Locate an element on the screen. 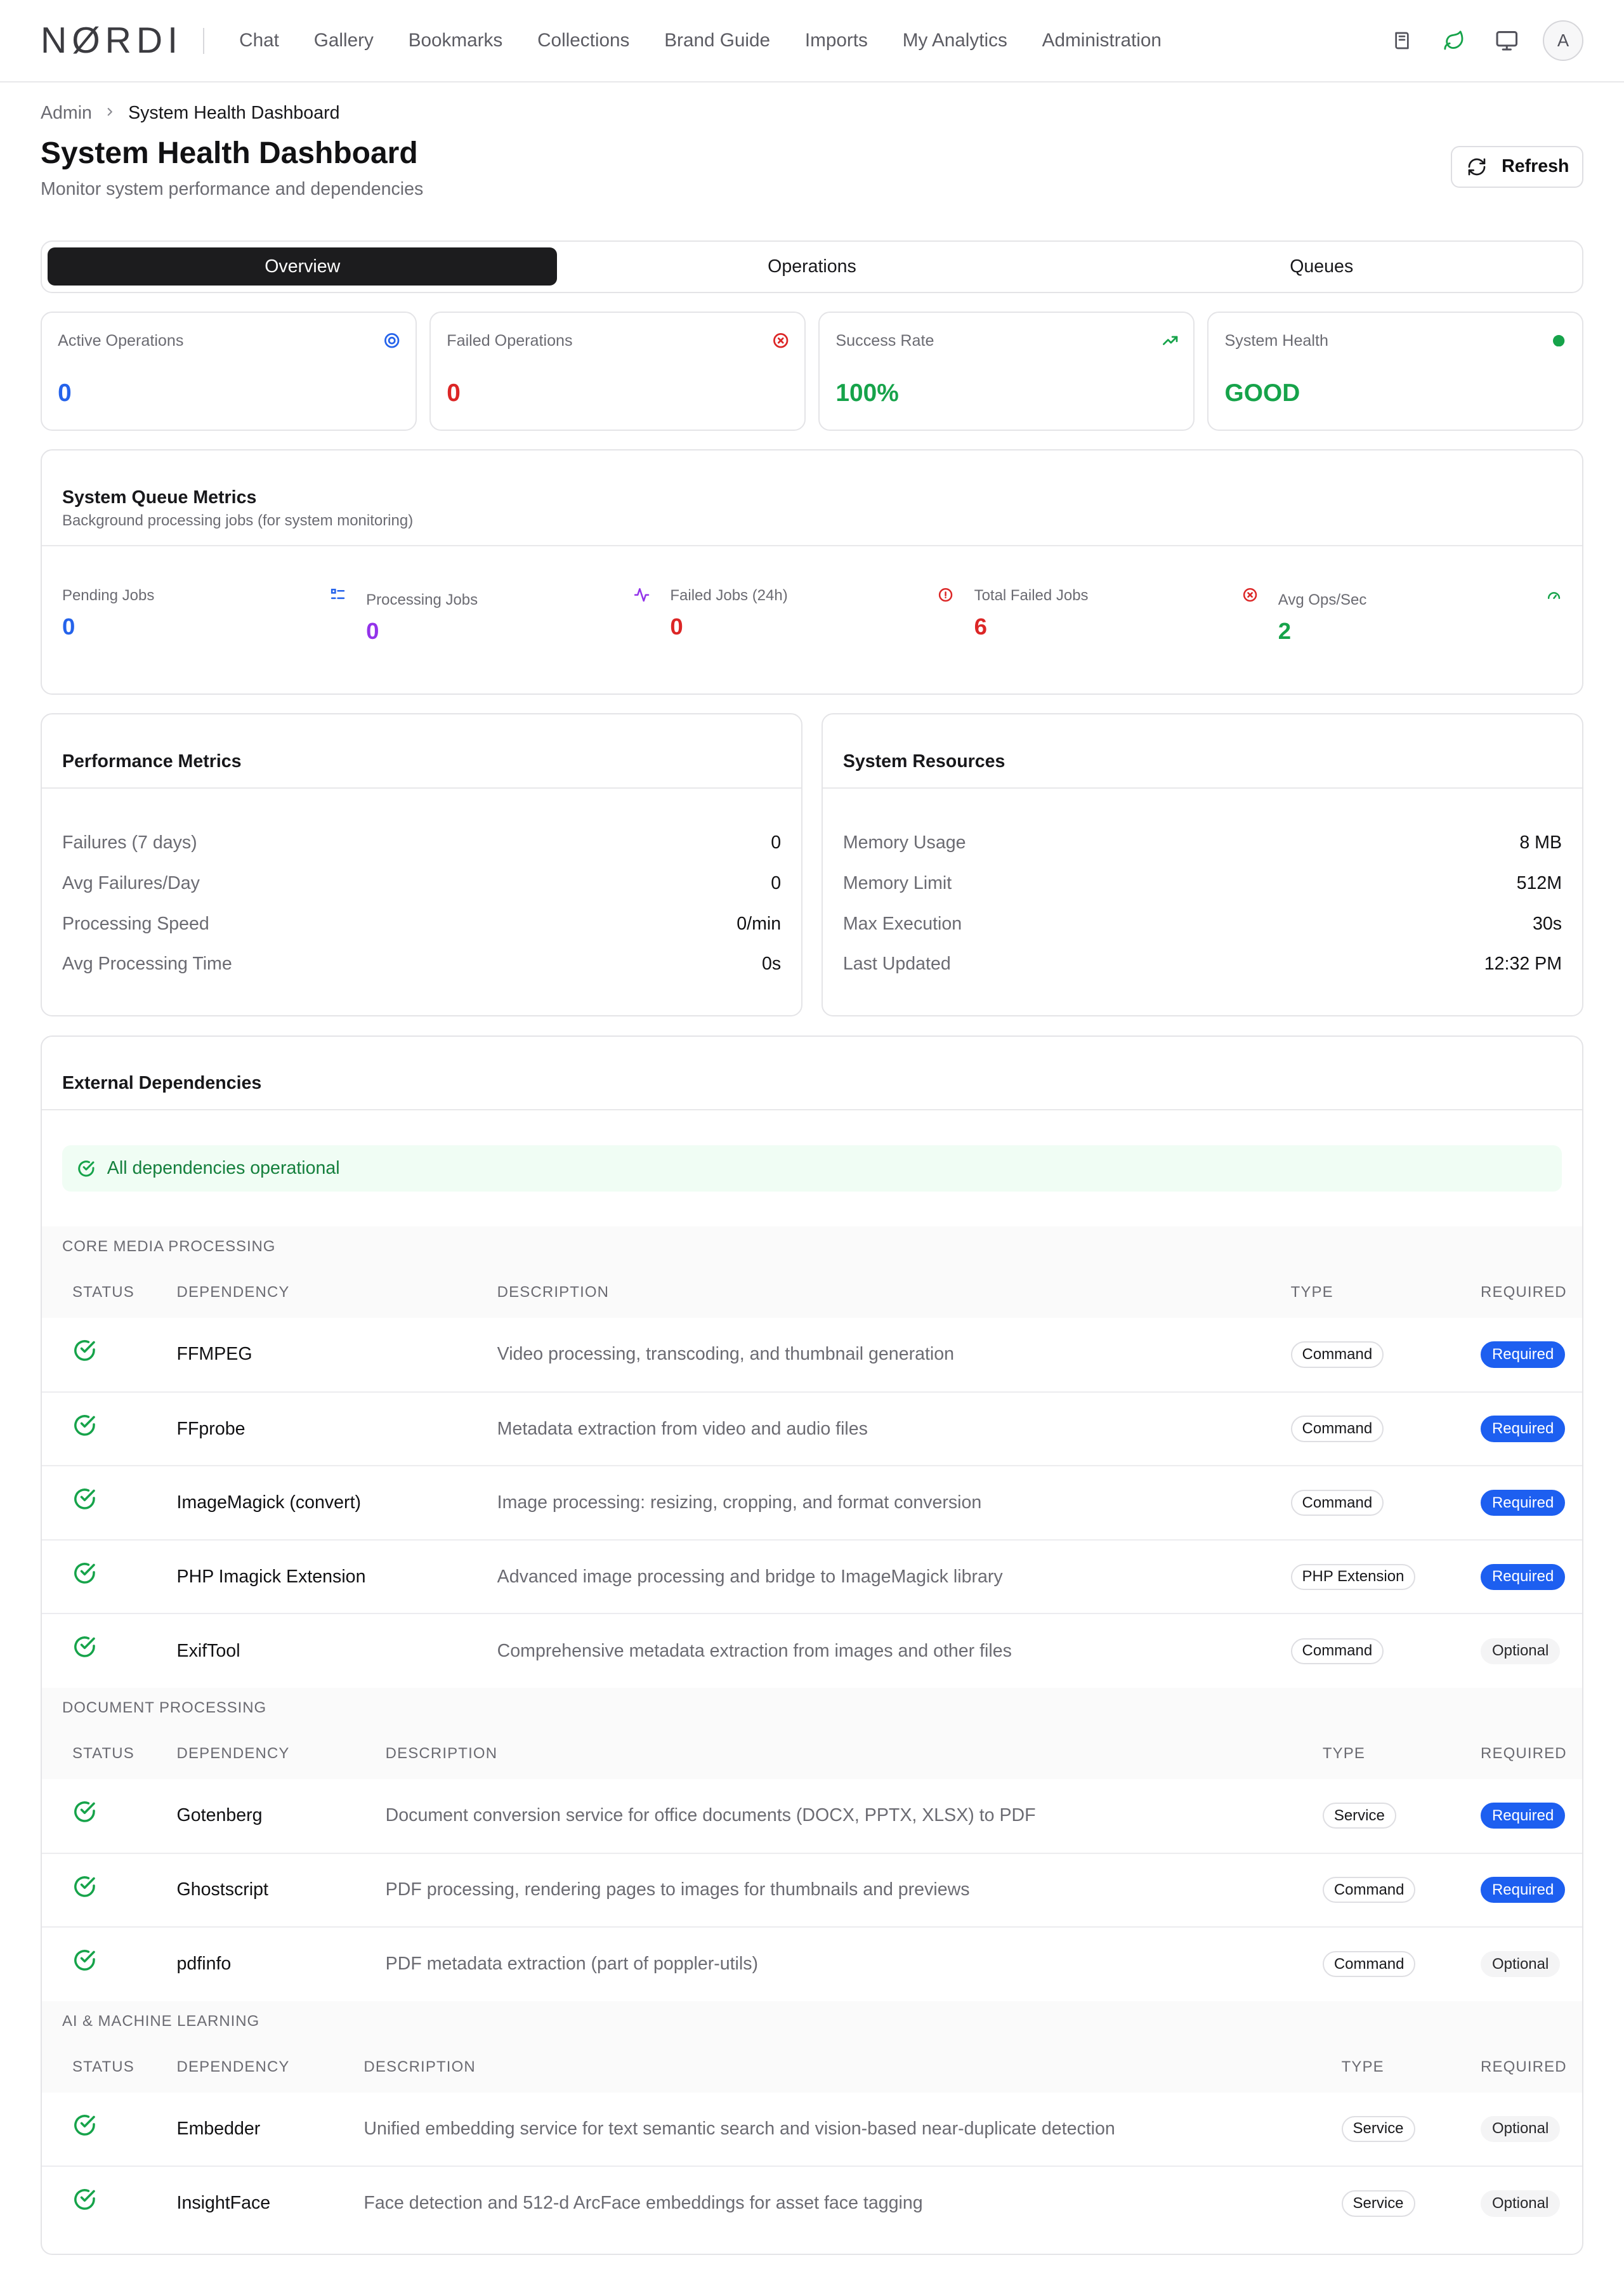 Image resolution: width=1624 pixels, height=2274 pixels. tab-operations: Operations is located at coordinates (811, 266).